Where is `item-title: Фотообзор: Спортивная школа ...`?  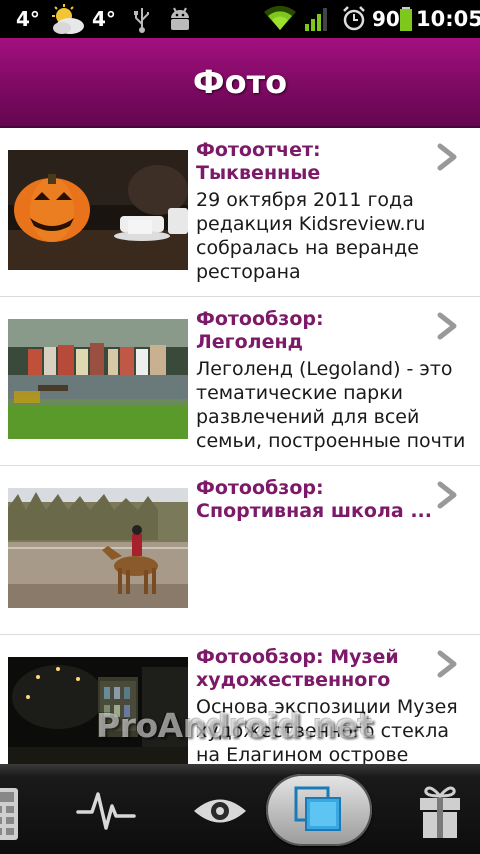 item-title: Фотообзор: Спортивная школа ... is located at coordinates (314, 499).